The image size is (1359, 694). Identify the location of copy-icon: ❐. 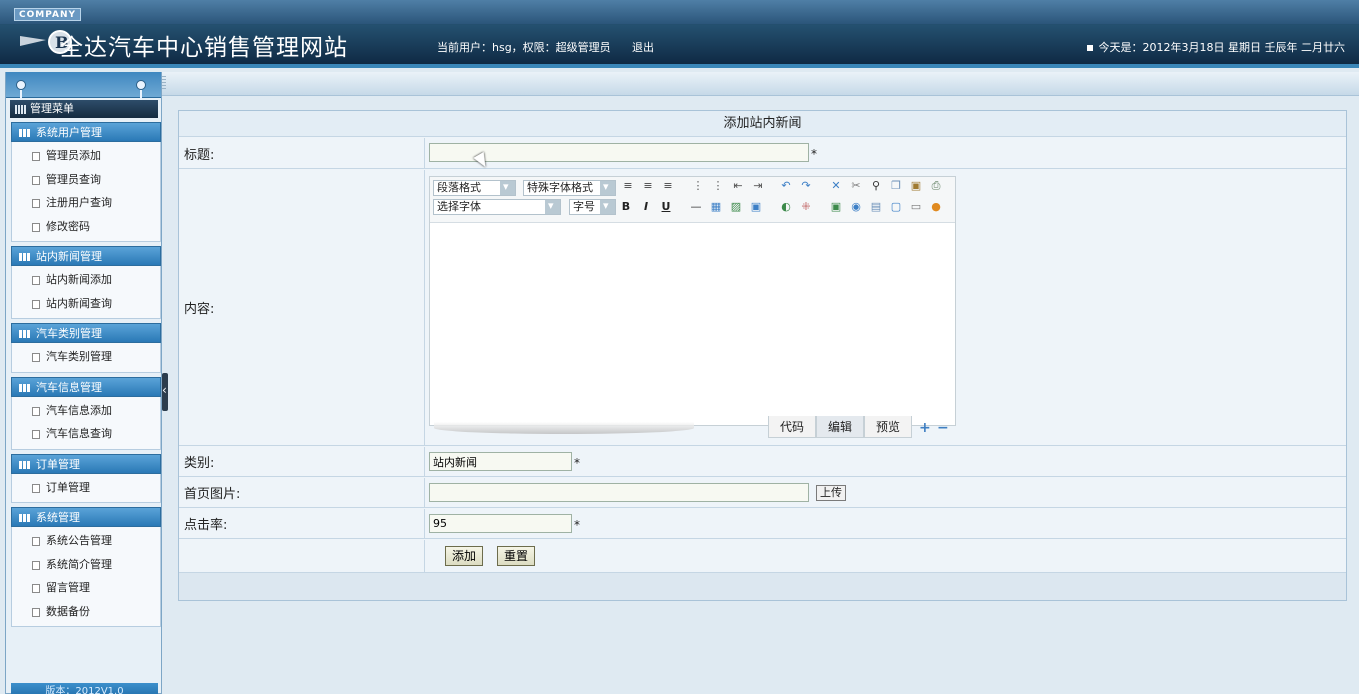
(896, 186).